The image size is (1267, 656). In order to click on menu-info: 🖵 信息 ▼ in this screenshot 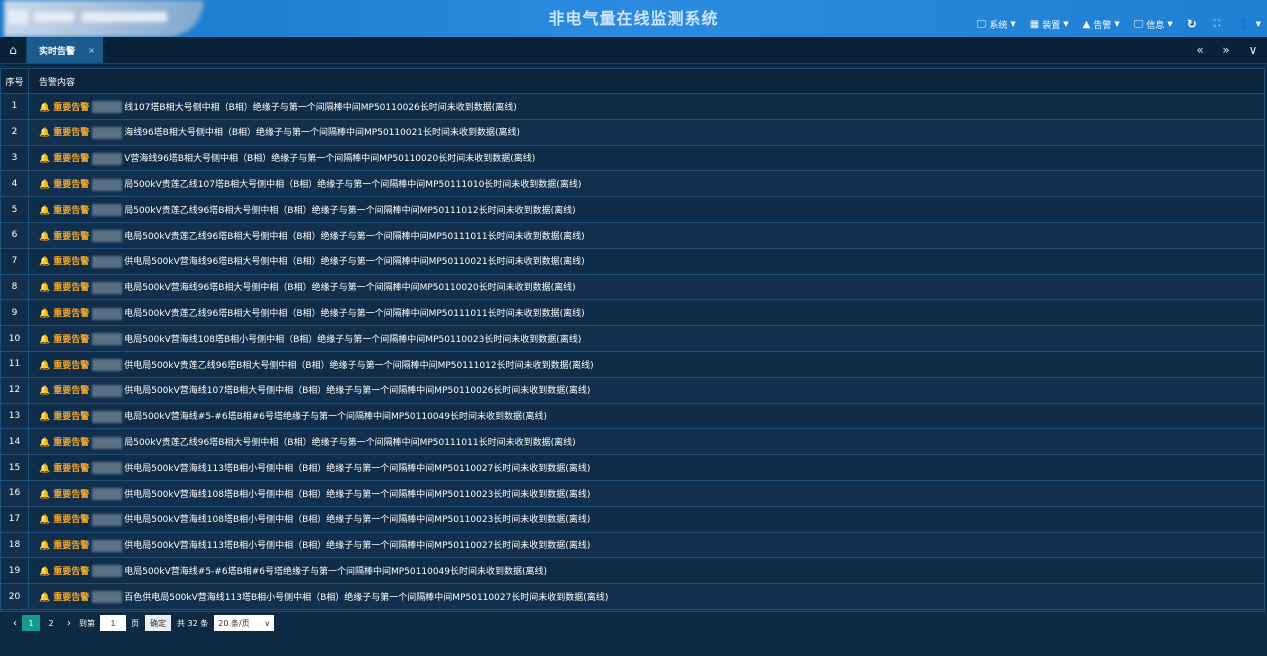, I will do `click(1153, 24)`.